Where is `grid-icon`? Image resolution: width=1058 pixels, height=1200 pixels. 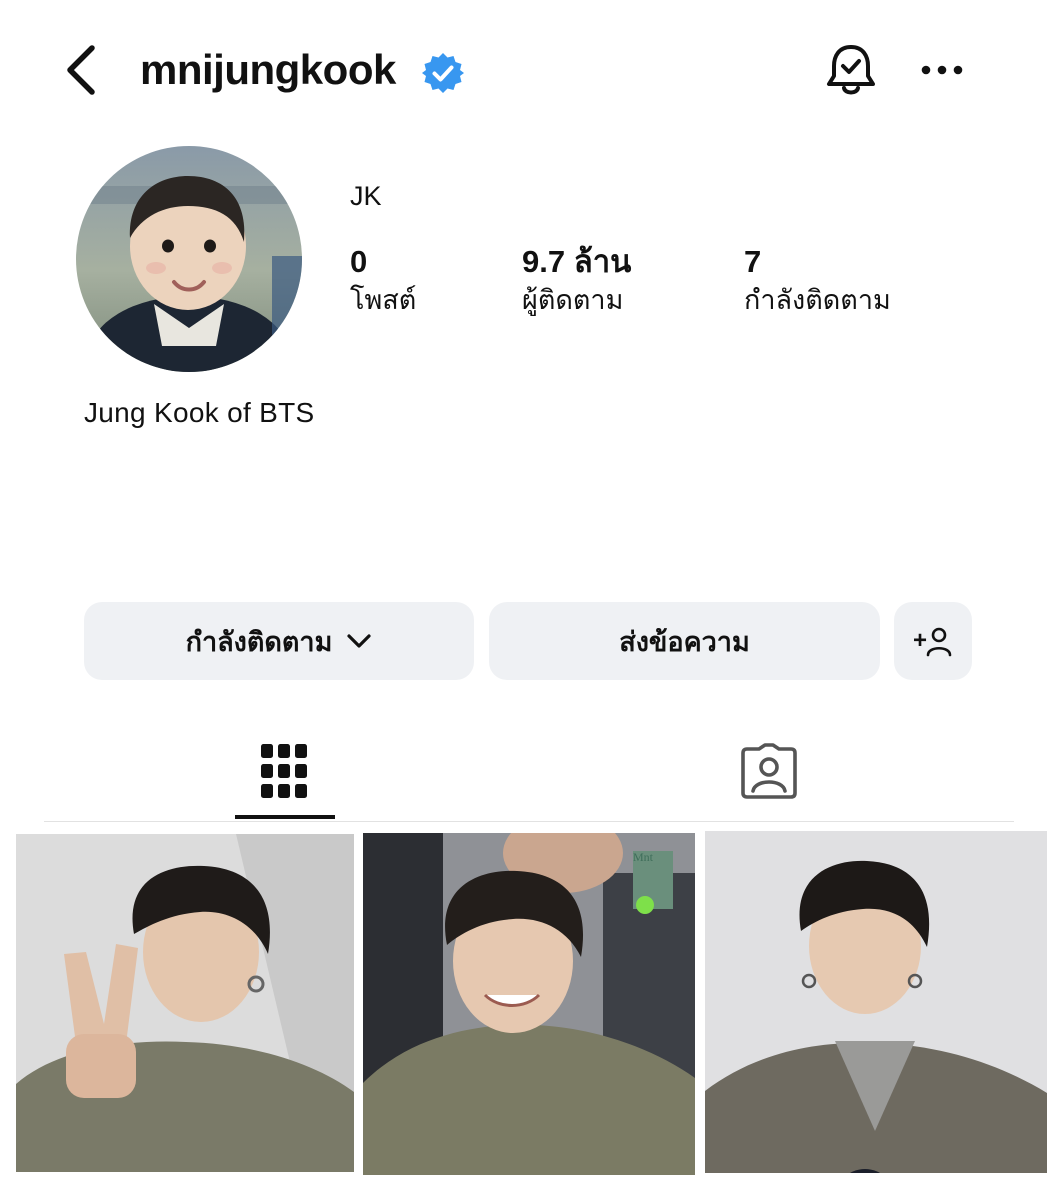 grid-icon is located at coordinates (284, 770).